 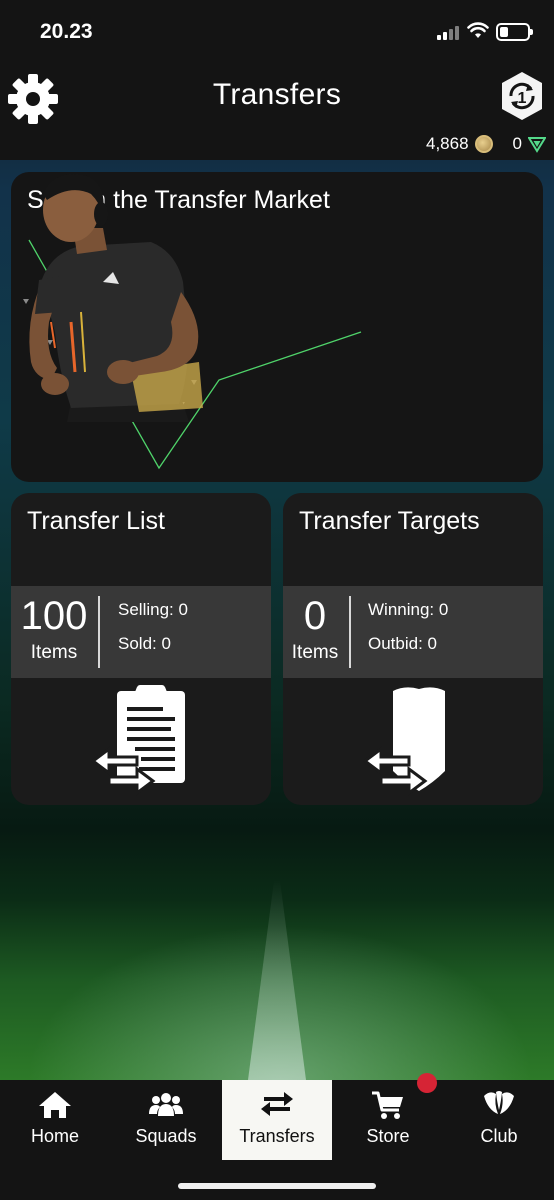 I want to click on signal-icon, so click(x=448, y=33).